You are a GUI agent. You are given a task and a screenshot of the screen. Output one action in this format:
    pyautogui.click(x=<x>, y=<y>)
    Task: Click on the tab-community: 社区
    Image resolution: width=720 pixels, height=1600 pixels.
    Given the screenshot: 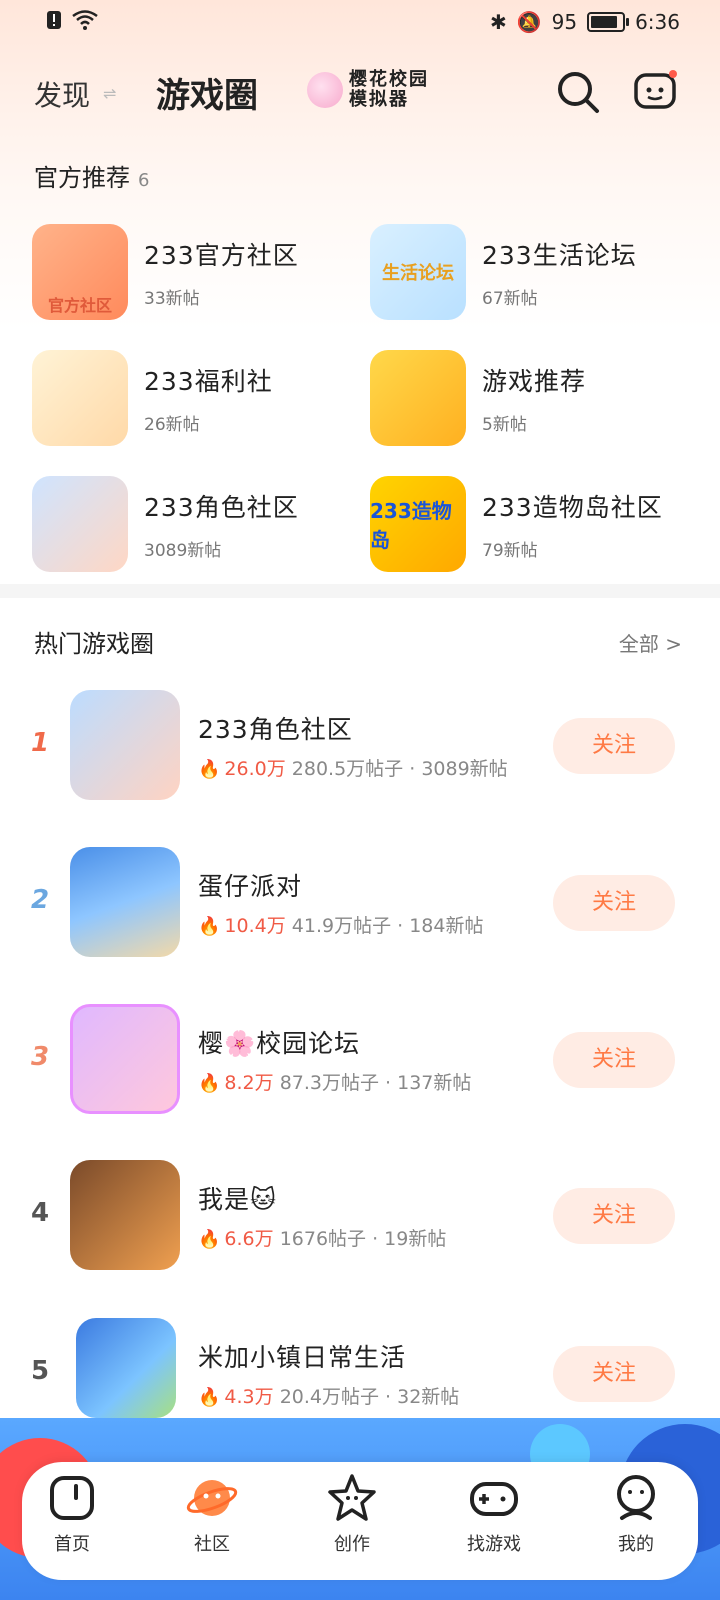 What is the action you would take?
    pyautogui.click(x=212, y=1514)
    